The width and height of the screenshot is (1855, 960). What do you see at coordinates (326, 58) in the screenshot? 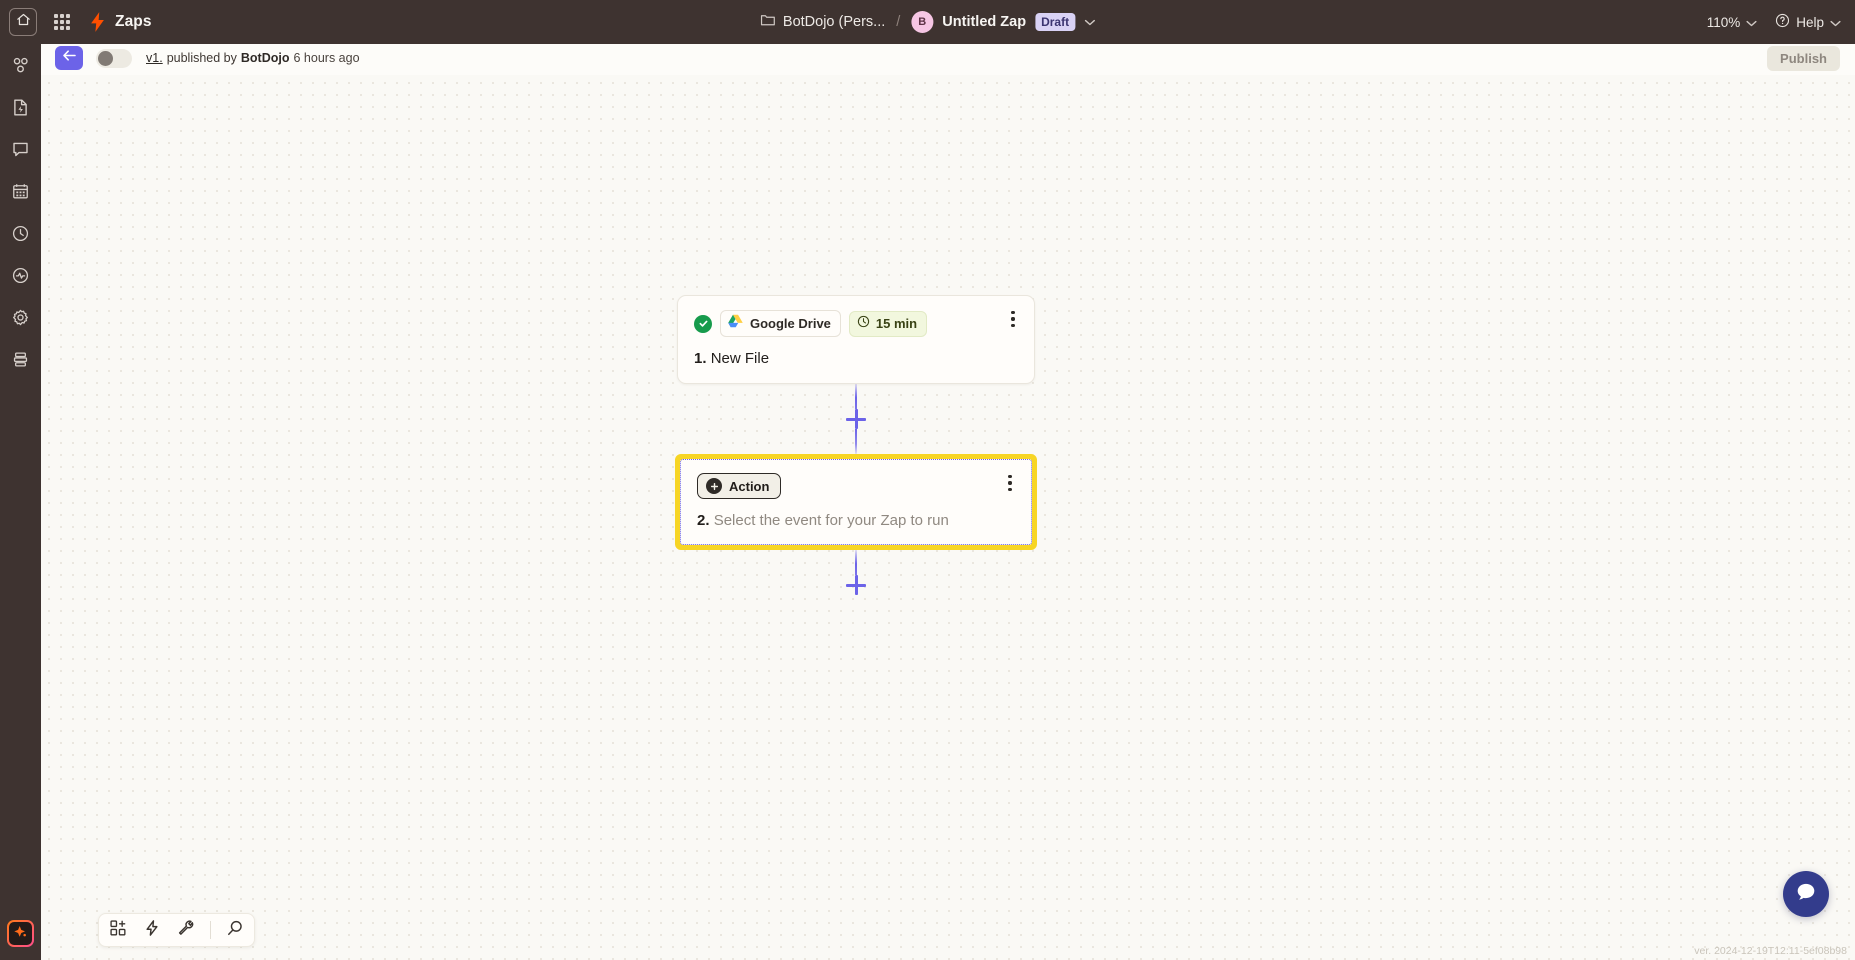
I see `version-time-ago: 6 hours ago` at bounding box center [326, 58].